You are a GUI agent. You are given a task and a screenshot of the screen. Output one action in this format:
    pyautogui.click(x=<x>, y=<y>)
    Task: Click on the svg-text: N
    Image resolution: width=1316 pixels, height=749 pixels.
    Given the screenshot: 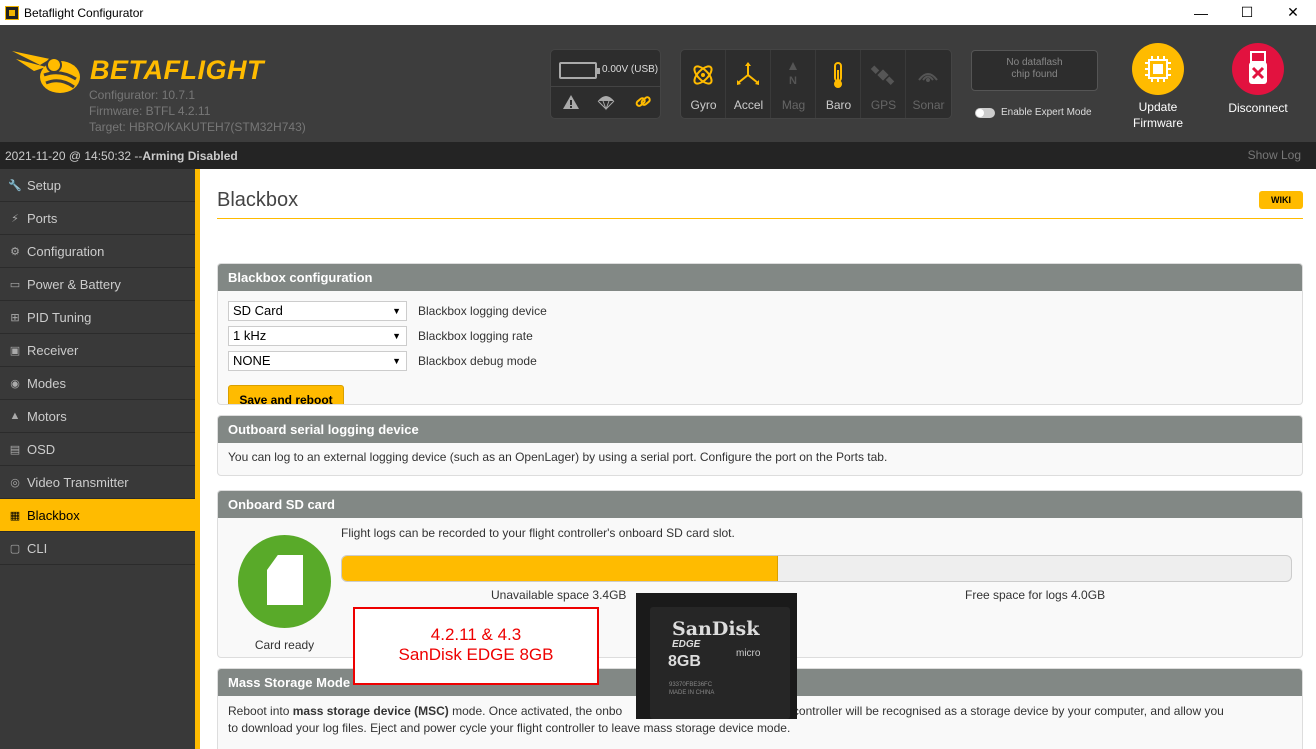 What is the action you would take?
    pyautogui.click(x=793, y=81)
    